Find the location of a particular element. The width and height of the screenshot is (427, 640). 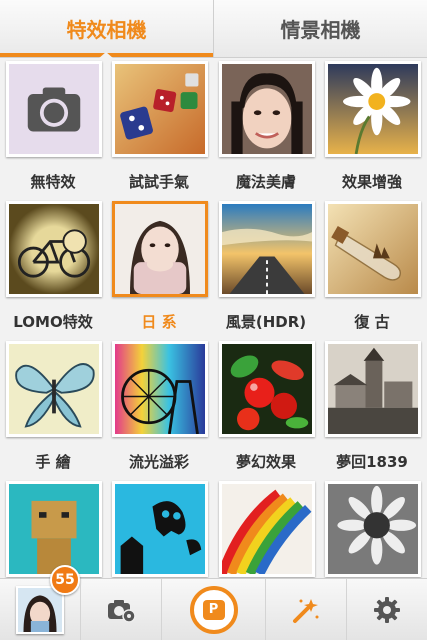

effect-label: 夢回1839 is located at coordinates (372, 462).